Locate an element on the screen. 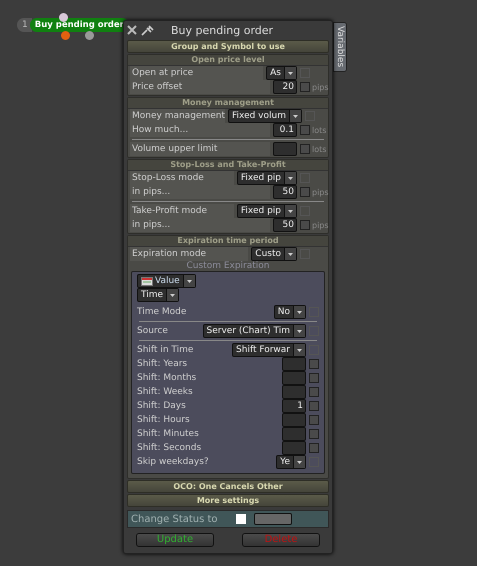  status-field is located at coordinates (273, 519).